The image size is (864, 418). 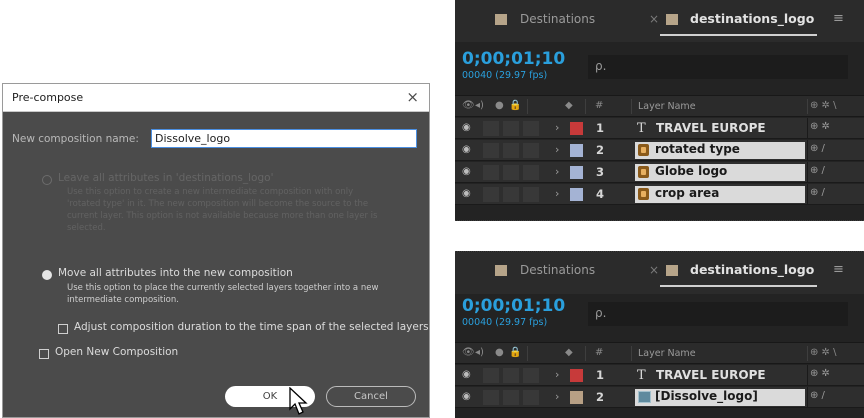 What do you see at coordinates (823, 352) in the screenshot?
I see `layer-switches-header-icons: ⊕ ✲ \` at bounding box center [823, 352].